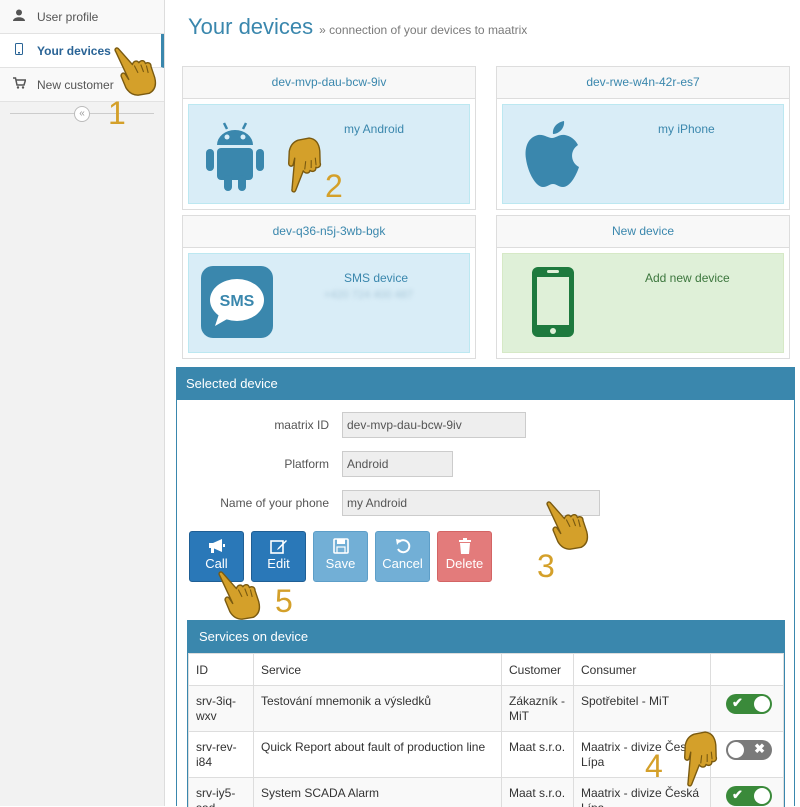 This screenshot has width=800, height=807. What do you see at coordinates (19, 16) in the screenshot?
I see `user-icon` at bounding box center [19, 16].